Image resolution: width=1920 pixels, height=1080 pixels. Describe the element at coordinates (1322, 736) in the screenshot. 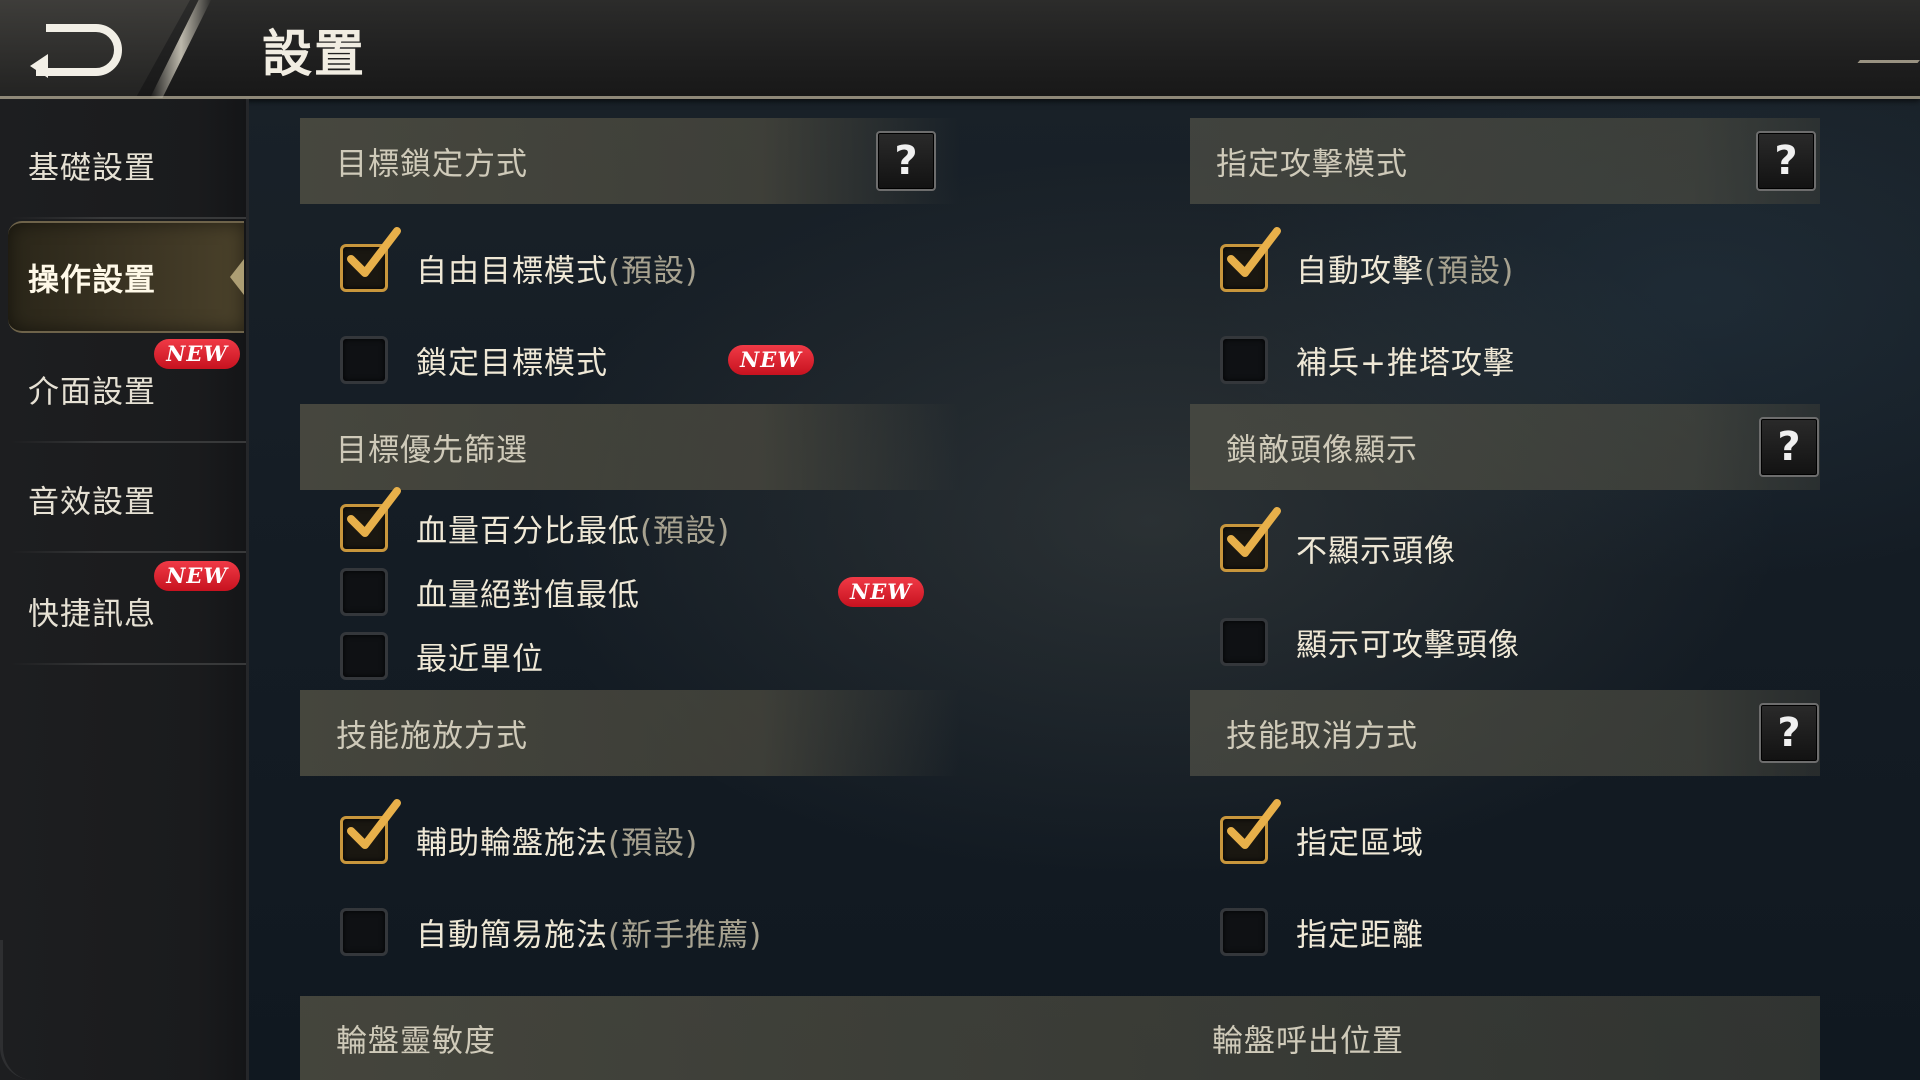

I see `section-title: 技能取消方式` at that location.